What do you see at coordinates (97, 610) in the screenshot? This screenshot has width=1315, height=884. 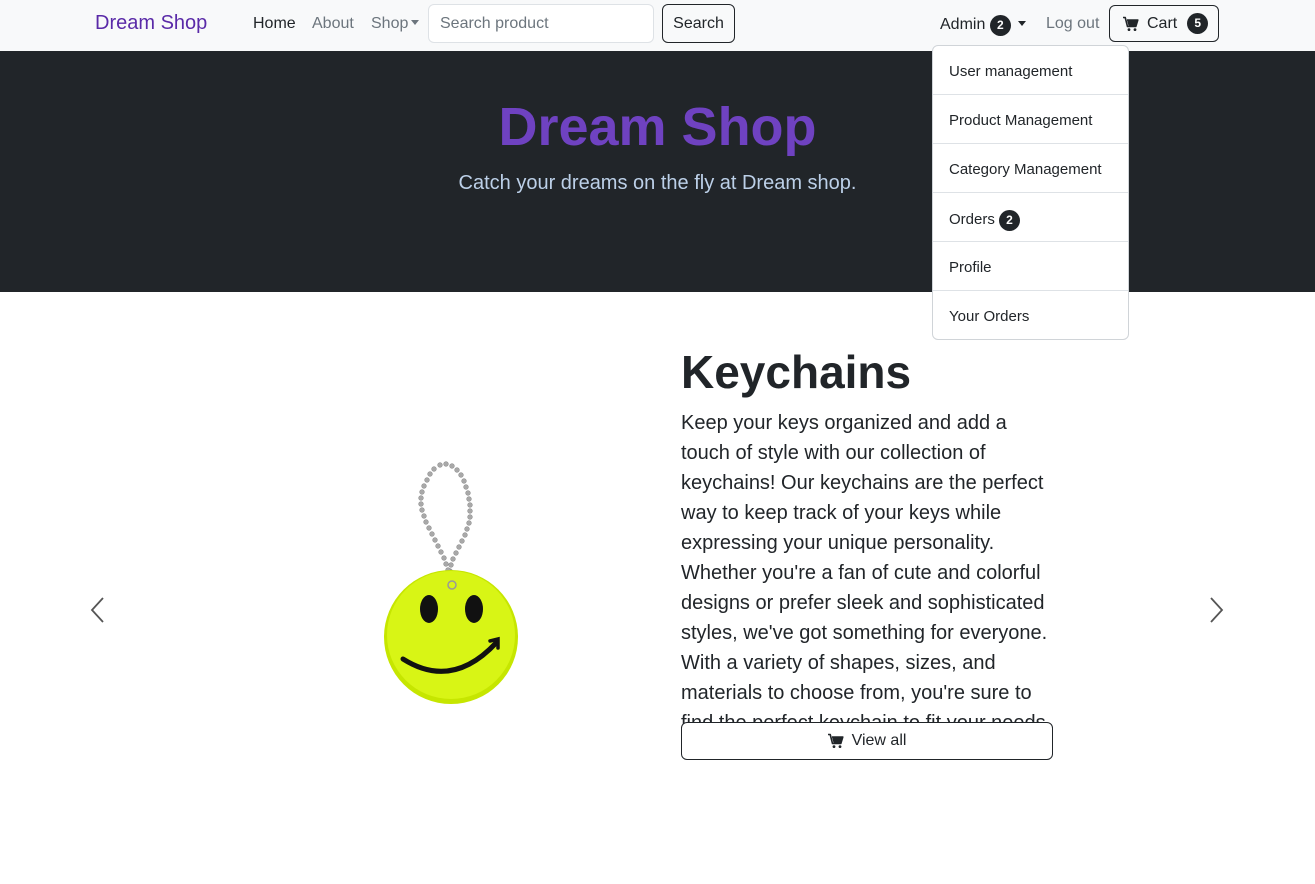 I see `chevron-left-icon` at bounding box center [97, 610].